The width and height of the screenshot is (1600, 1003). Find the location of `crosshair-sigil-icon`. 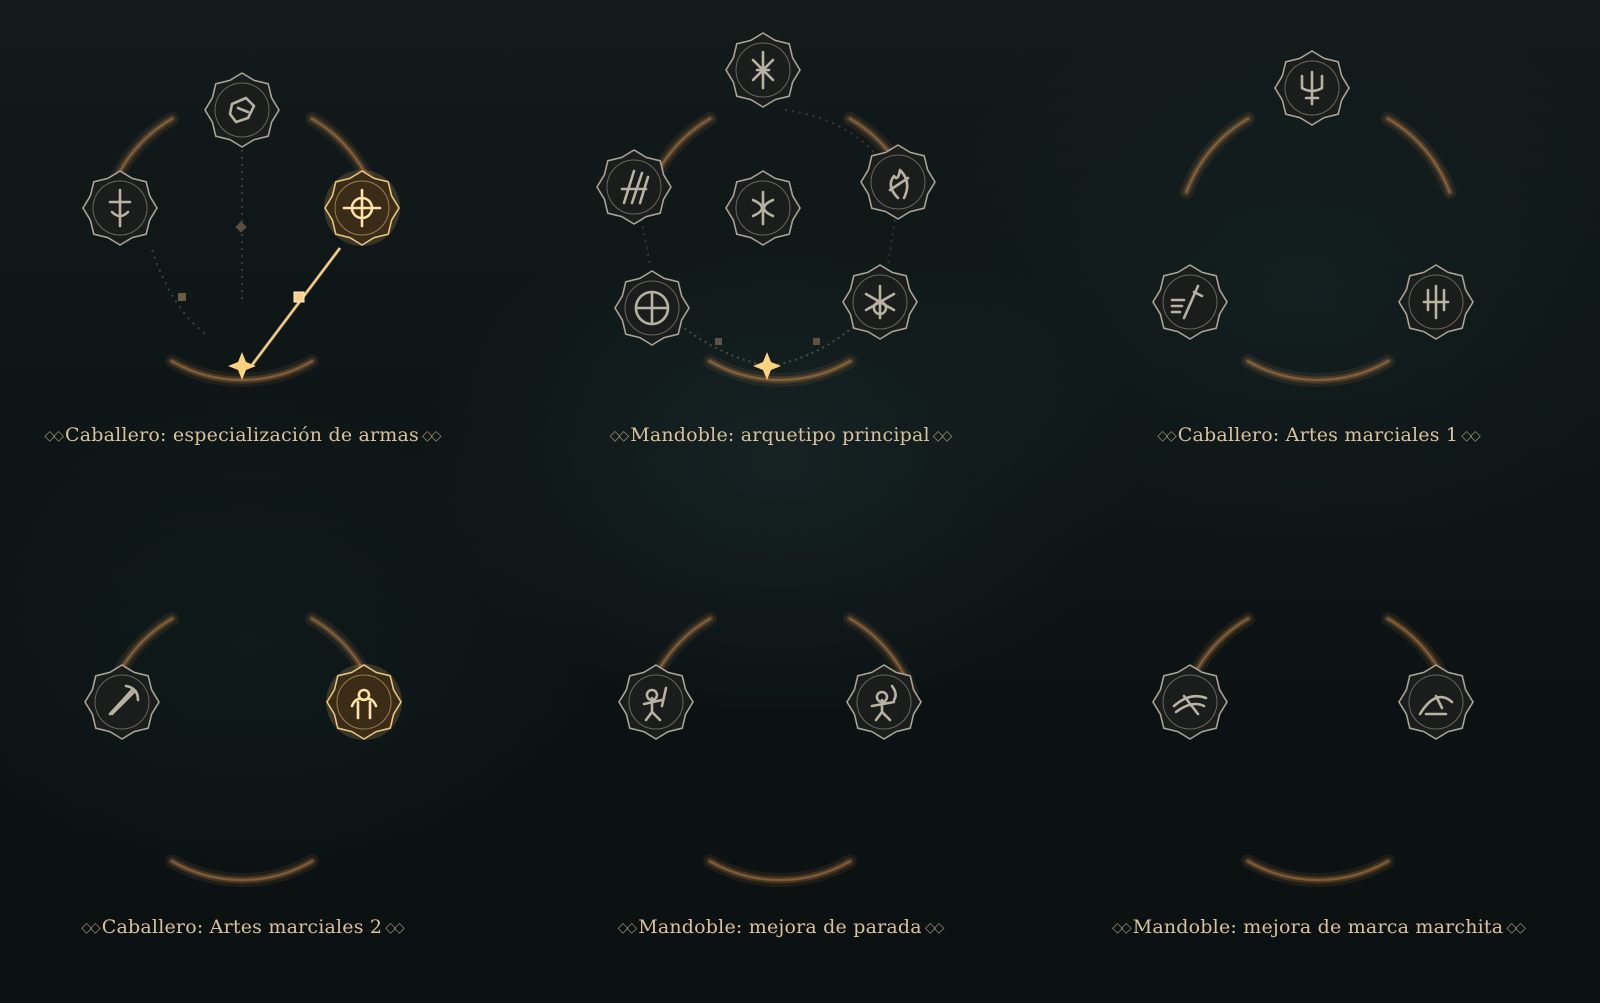

crosshair-sigil-icon is located at coordinates (362, 208).